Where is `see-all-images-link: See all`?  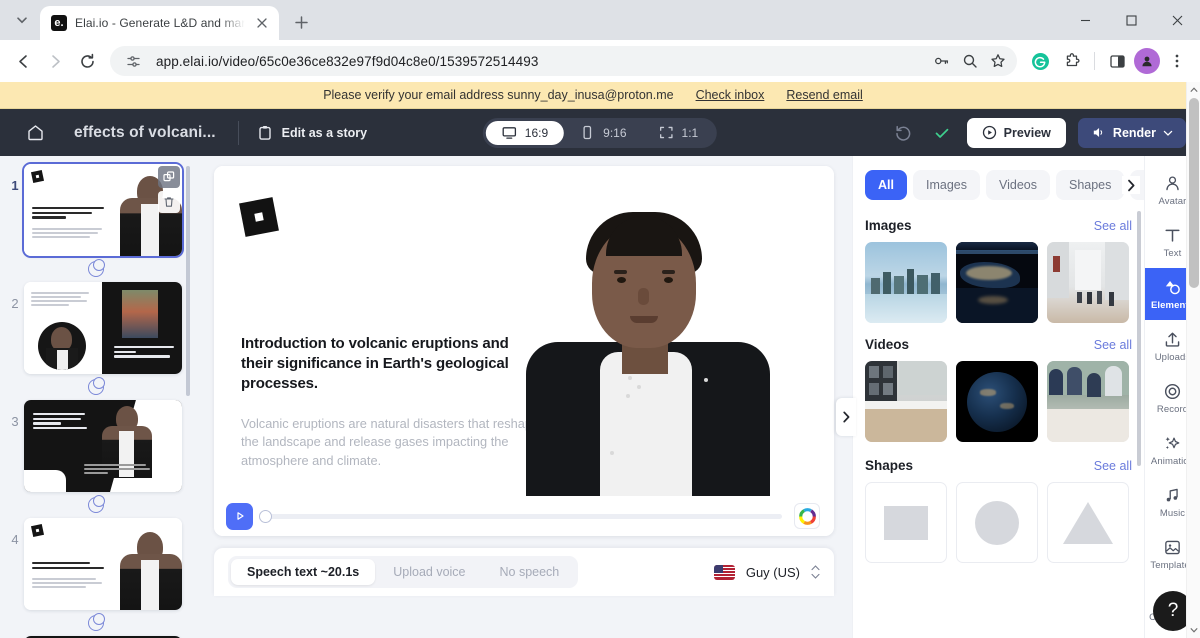
see-all-images-link: See all is located at coordinates (1113, 226).